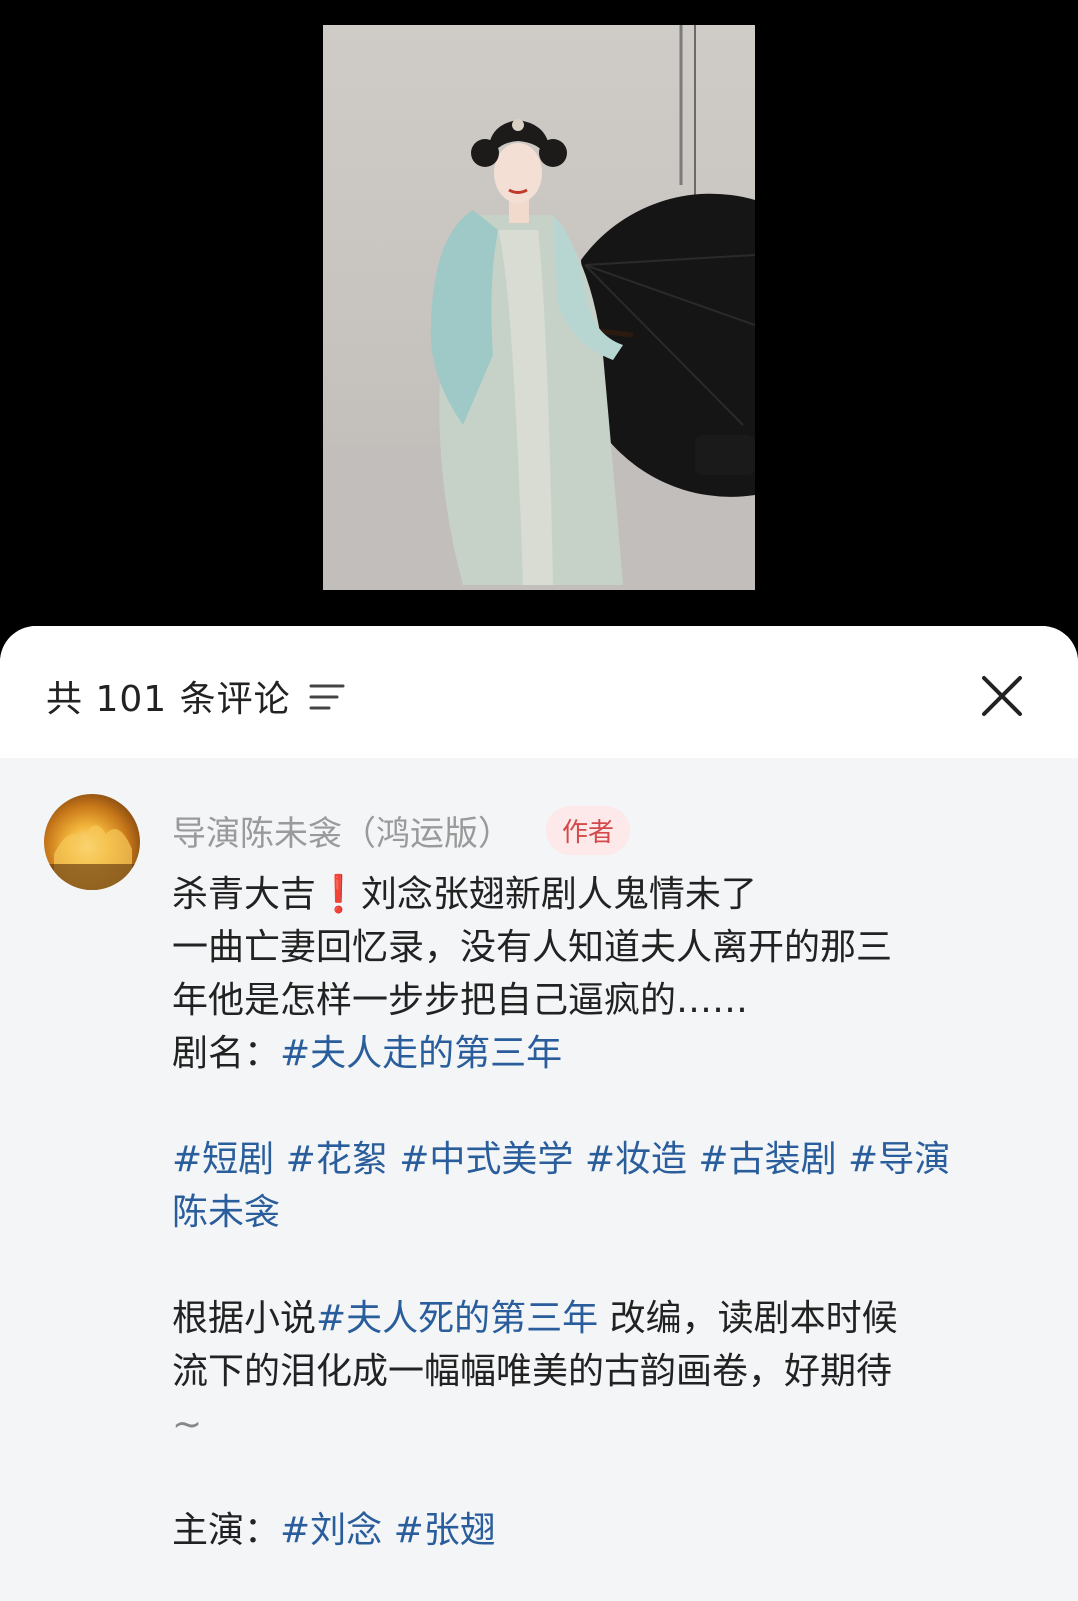  What do you see at coordinates (539, 692) in the screenshot?
I see `comments-header: 共 101 条评论` at bounding box center [539, 692].